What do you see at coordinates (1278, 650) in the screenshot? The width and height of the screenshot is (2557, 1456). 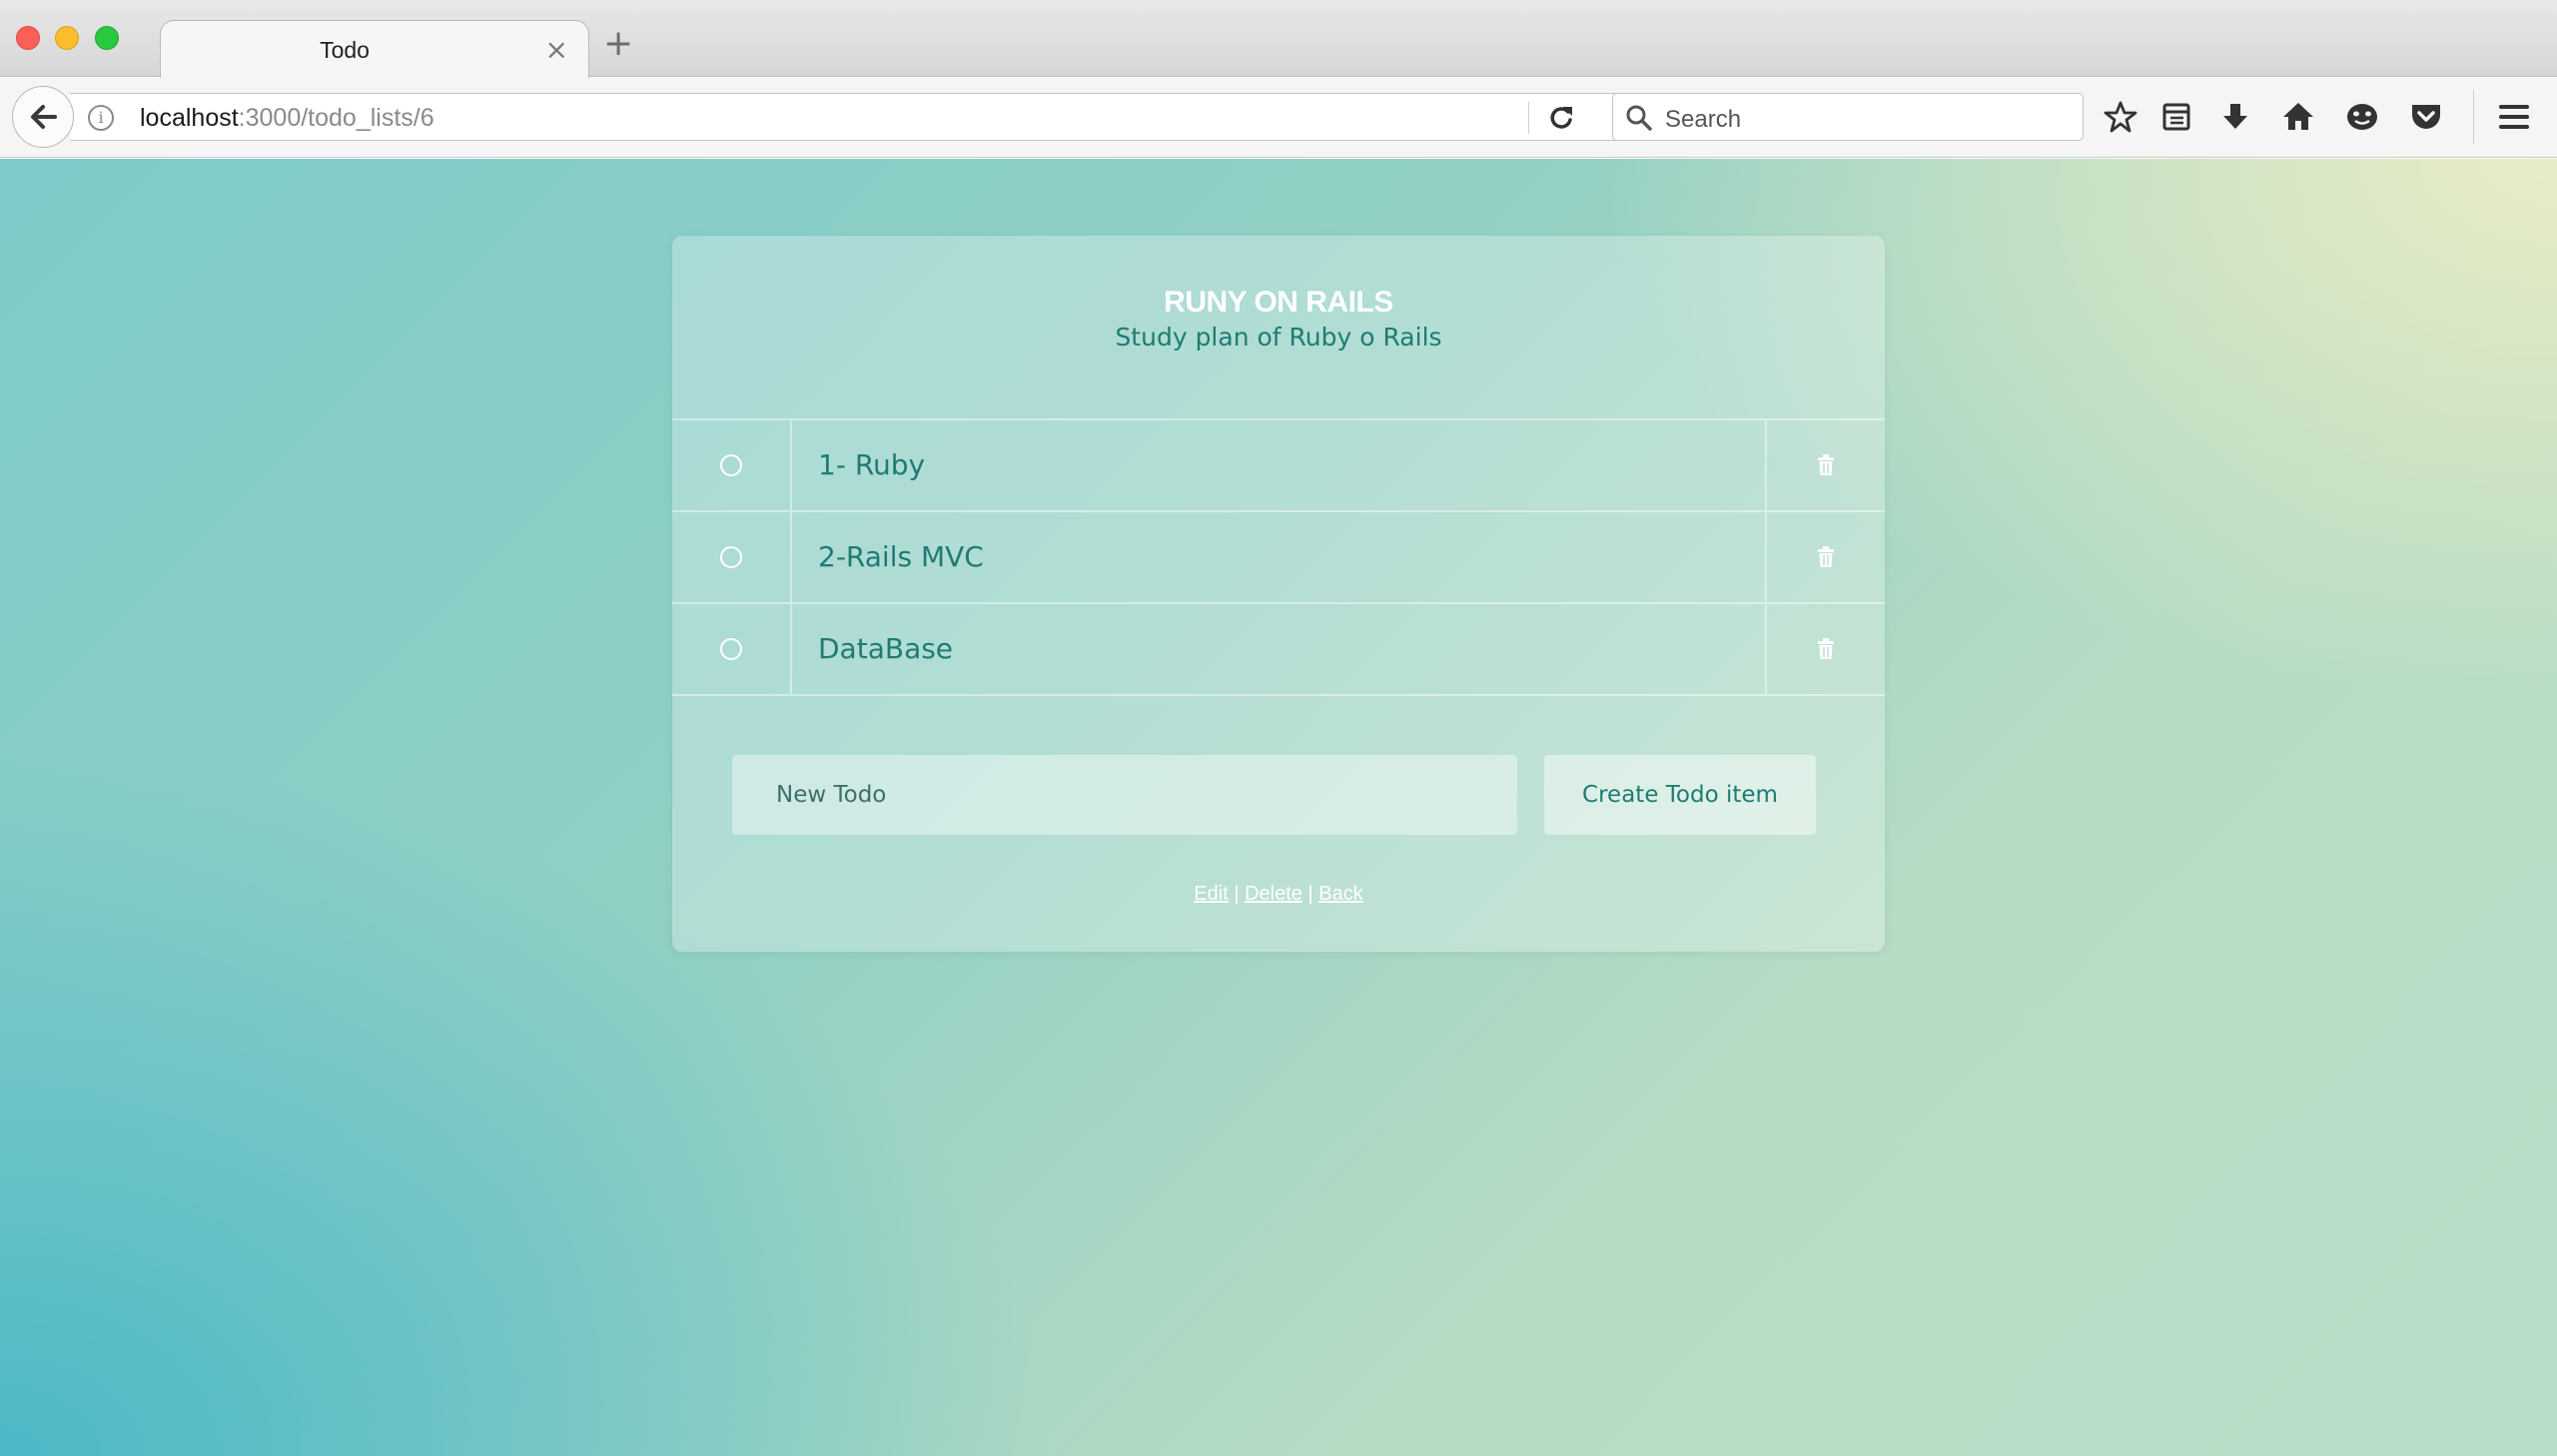 I see `todo-item: DataBase` at bounding box center [1278, 650].